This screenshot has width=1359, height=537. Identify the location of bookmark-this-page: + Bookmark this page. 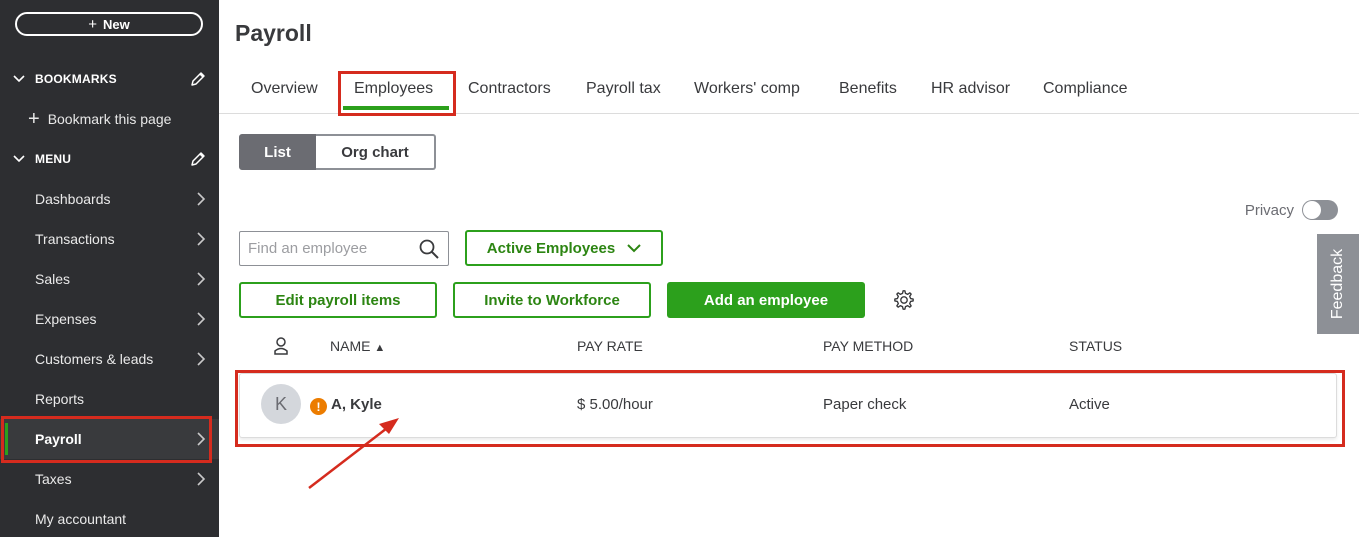
(99, 119).